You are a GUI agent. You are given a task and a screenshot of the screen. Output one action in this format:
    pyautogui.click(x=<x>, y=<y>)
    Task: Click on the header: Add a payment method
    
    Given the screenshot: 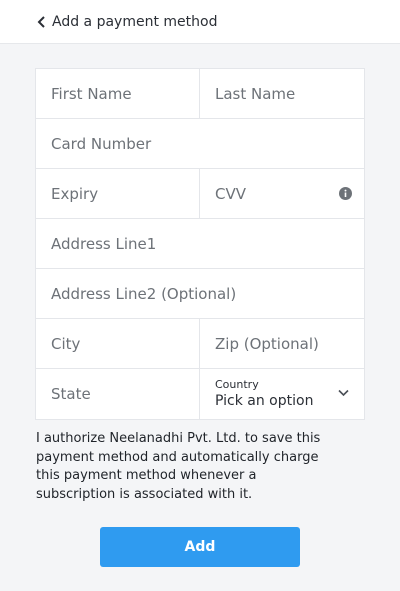 What is the action you would take?
    pyautogui.click(x=200, y=22)
    